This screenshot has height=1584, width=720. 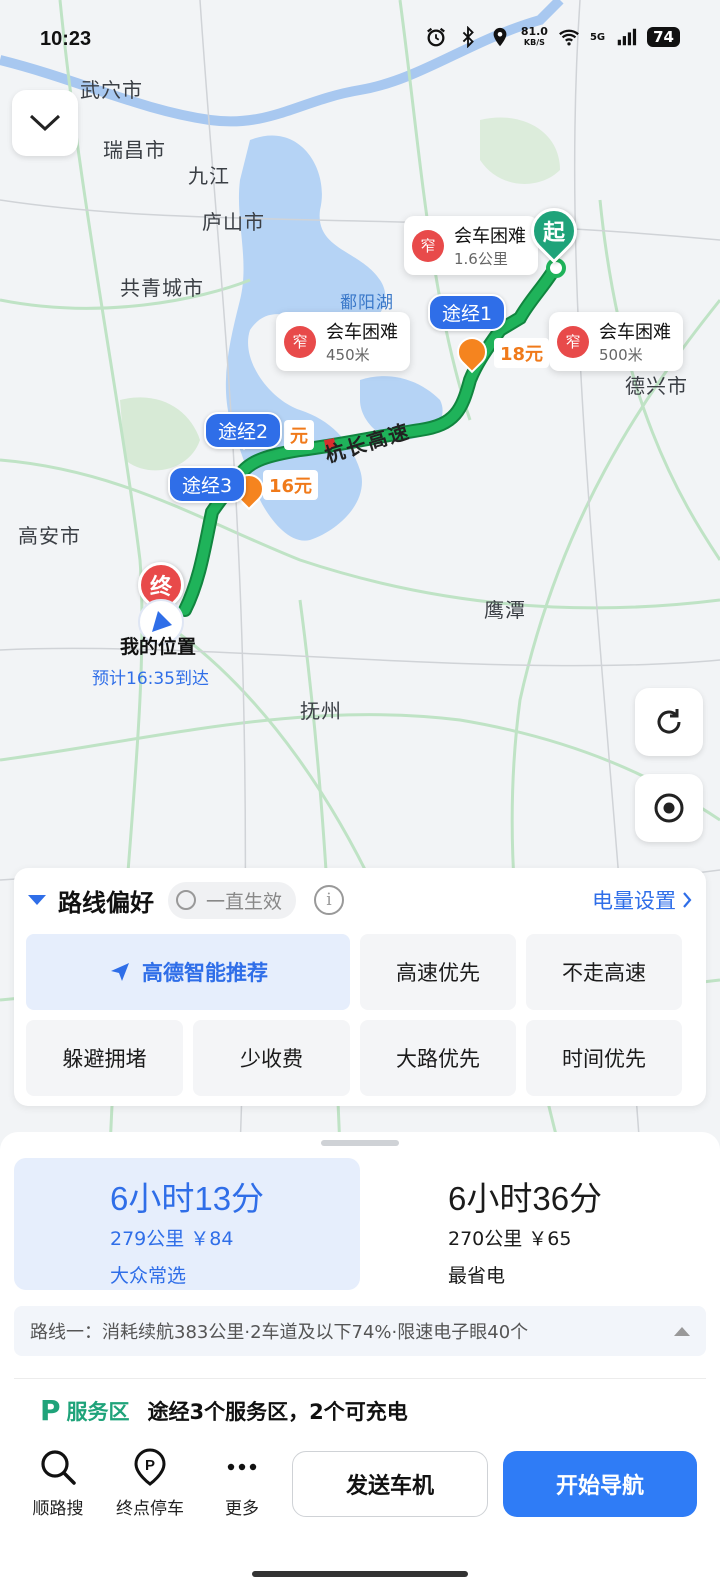 I want to click on toll-price: 元, so click(x=299, y=435).